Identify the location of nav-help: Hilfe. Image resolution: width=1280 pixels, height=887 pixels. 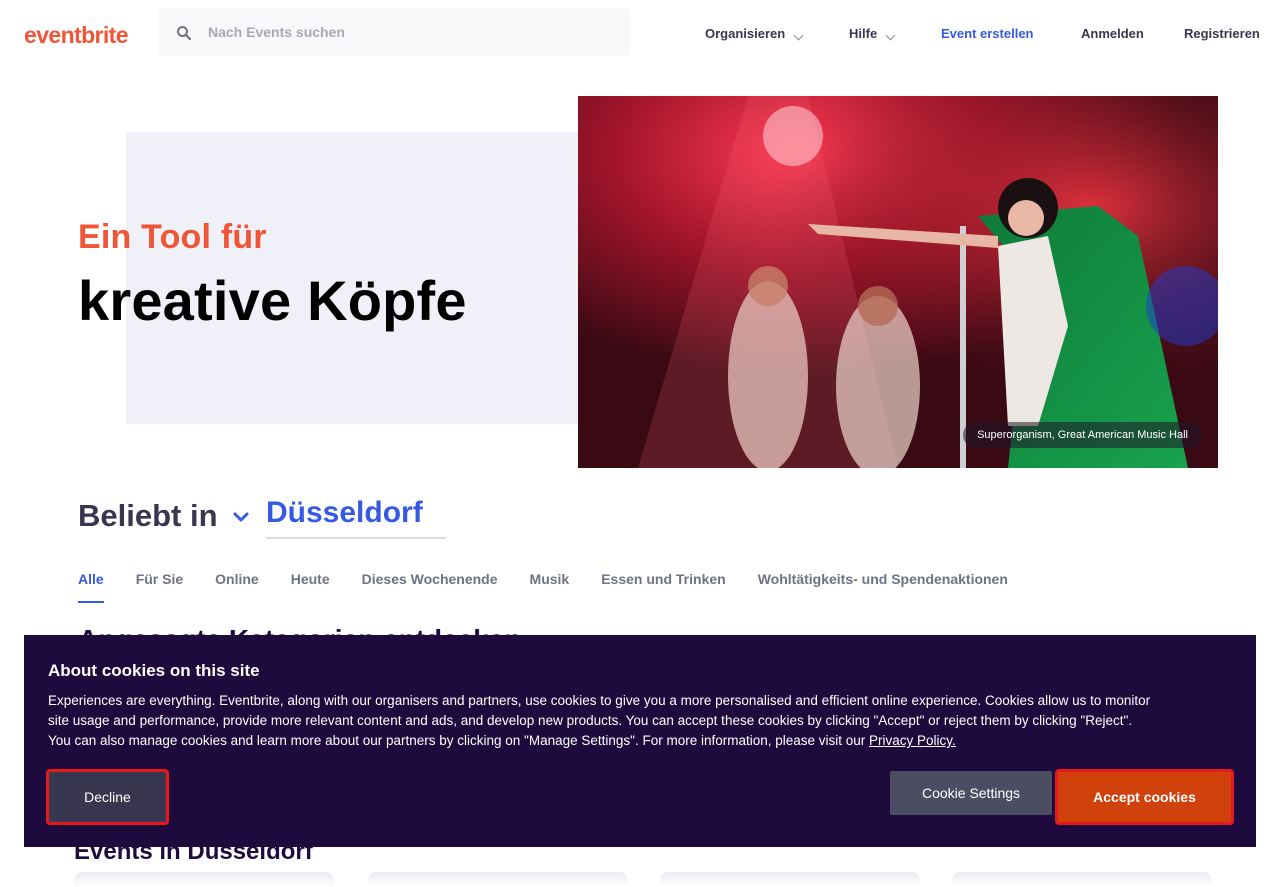
(872, 33).